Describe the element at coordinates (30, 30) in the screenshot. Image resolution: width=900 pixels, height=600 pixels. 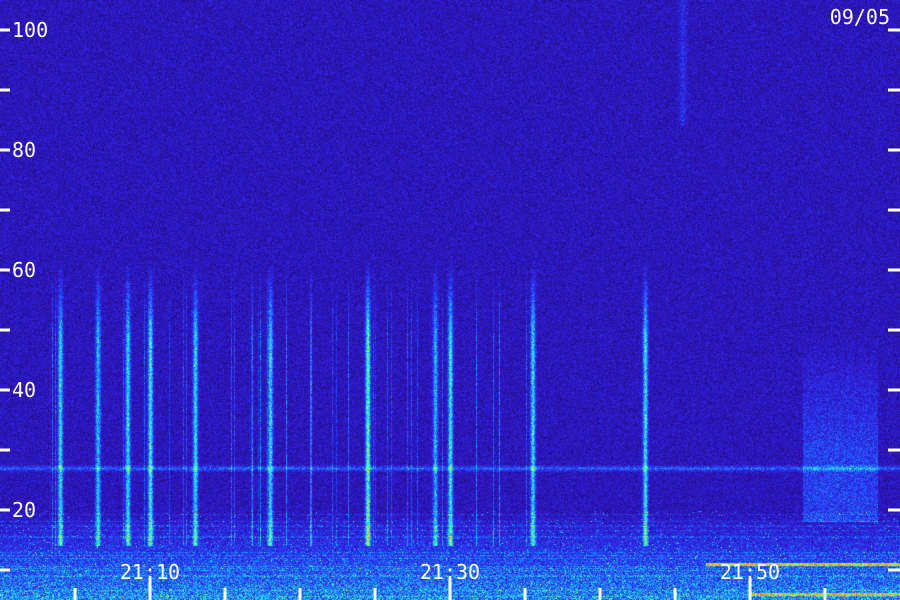
I see `y-tick-label: 100` at that location.